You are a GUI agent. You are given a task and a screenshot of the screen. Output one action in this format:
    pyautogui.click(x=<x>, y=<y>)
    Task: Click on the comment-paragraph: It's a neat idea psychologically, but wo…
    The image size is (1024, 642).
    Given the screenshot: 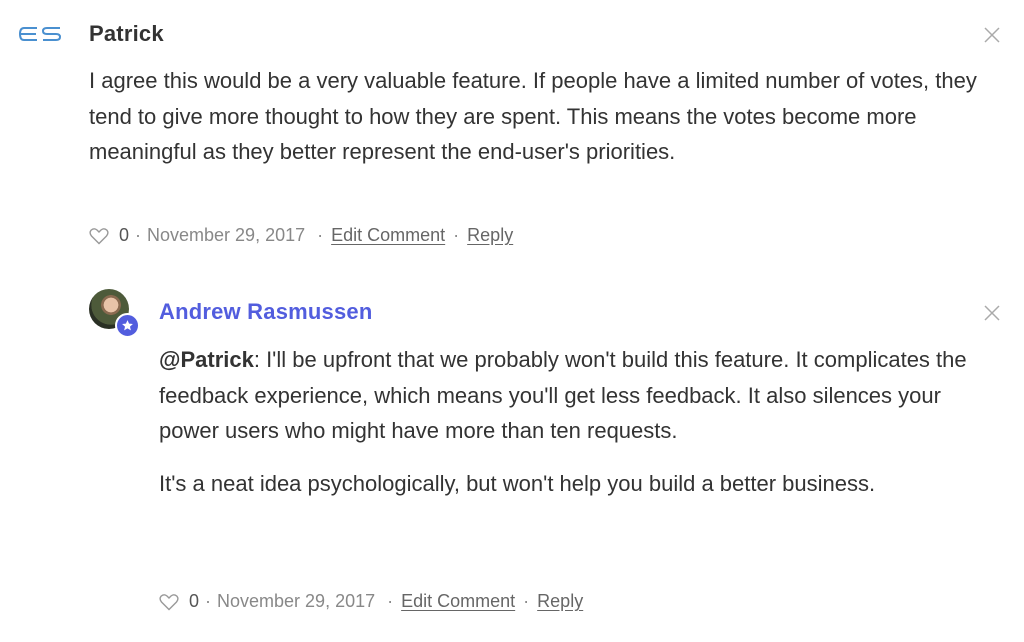 What is the action you would take?
    pyautogui.click(x=517, y=483)
    